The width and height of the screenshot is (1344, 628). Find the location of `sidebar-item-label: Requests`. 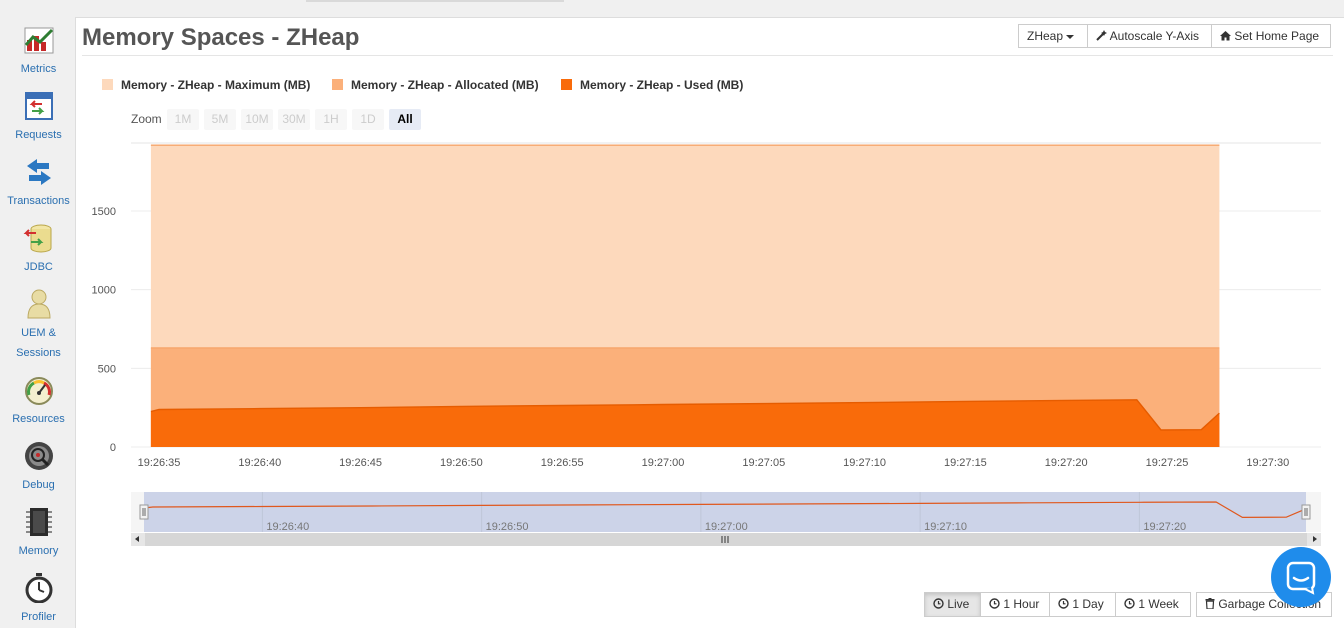

sidebar-item-label: Requests is located at coordinates (38, 135).